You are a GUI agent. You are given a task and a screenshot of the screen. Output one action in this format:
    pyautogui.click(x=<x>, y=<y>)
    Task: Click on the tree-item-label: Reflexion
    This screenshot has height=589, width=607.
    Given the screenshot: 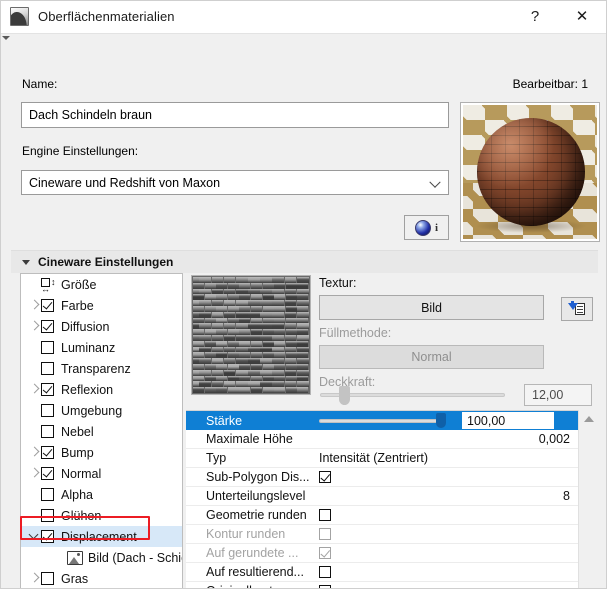 What is the action you would take?
    pyautogui.click(x=87, y=389)
    